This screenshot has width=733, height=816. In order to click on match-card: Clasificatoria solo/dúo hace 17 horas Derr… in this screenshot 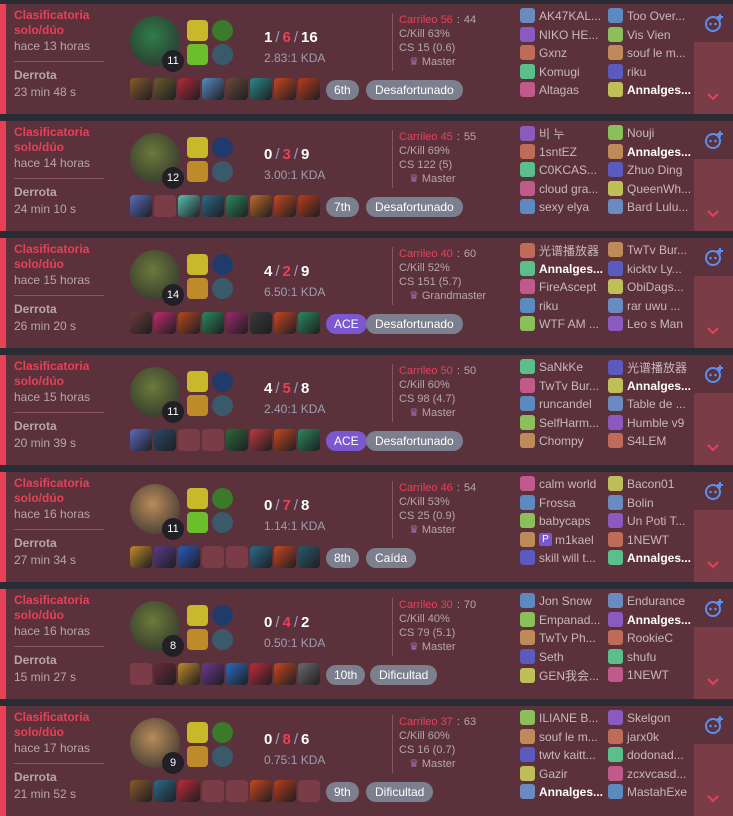, I will do `click(366, 761)`.